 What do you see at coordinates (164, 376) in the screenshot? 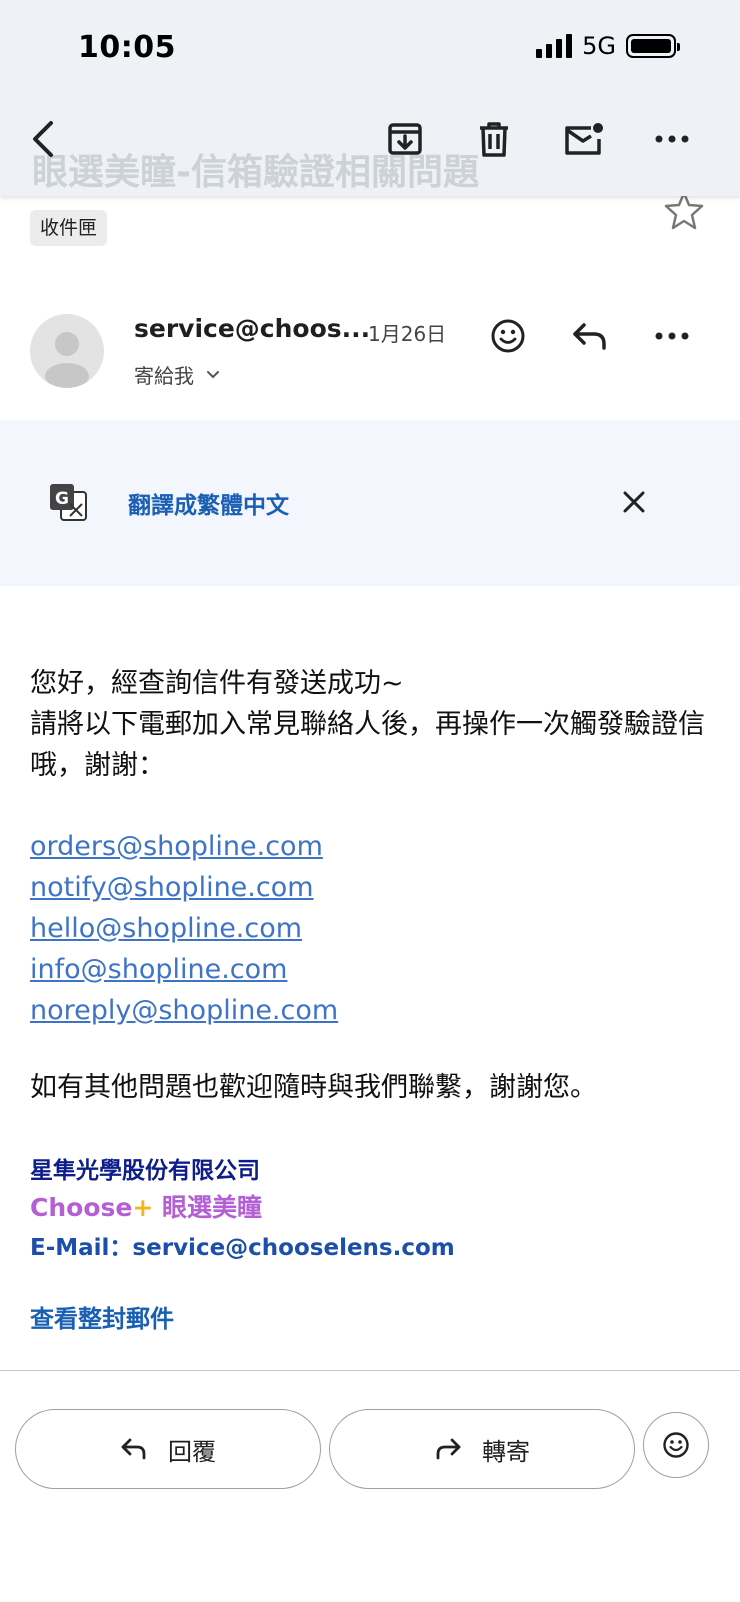
I see `recipient-label: 寄給我` at bounding box center [164, 376].